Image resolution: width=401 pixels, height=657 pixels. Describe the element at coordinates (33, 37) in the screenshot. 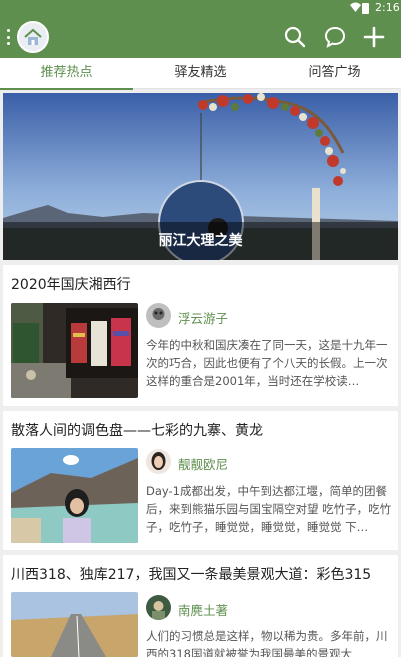

I see `app-logo-icon` at that location.